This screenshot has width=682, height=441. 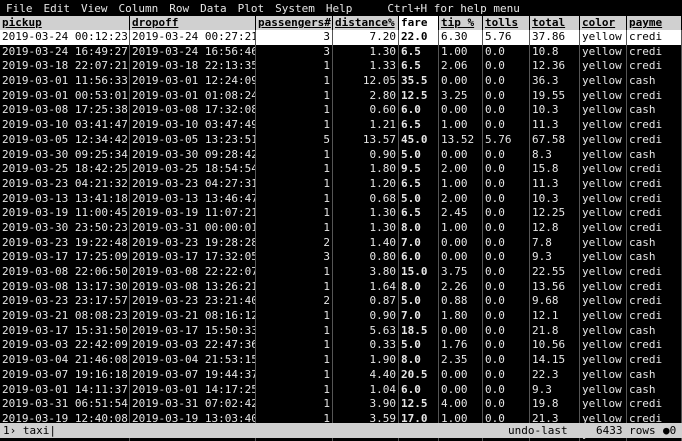 I want to click on table-cell: 1.00, so click(x=461, y=125).